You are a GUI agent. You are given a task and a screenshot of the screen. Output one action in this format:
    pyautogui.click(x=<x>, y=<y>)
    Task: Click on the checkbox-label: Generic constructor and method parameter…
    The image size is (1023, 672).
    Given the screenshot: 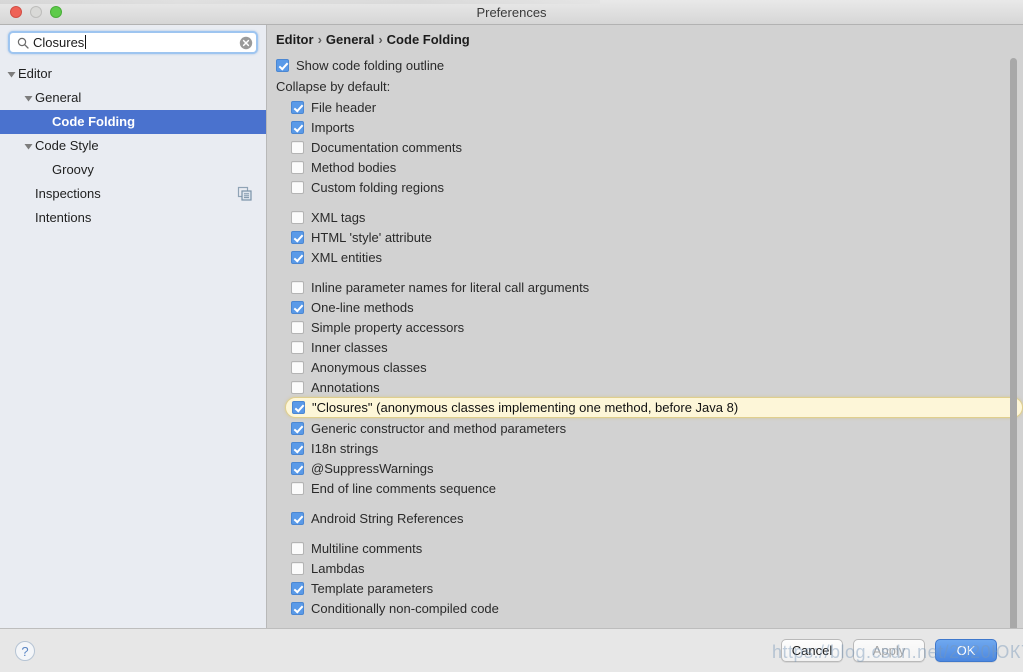 What is the action you would take?
    pyautogui.click(x=439, y=428)
    